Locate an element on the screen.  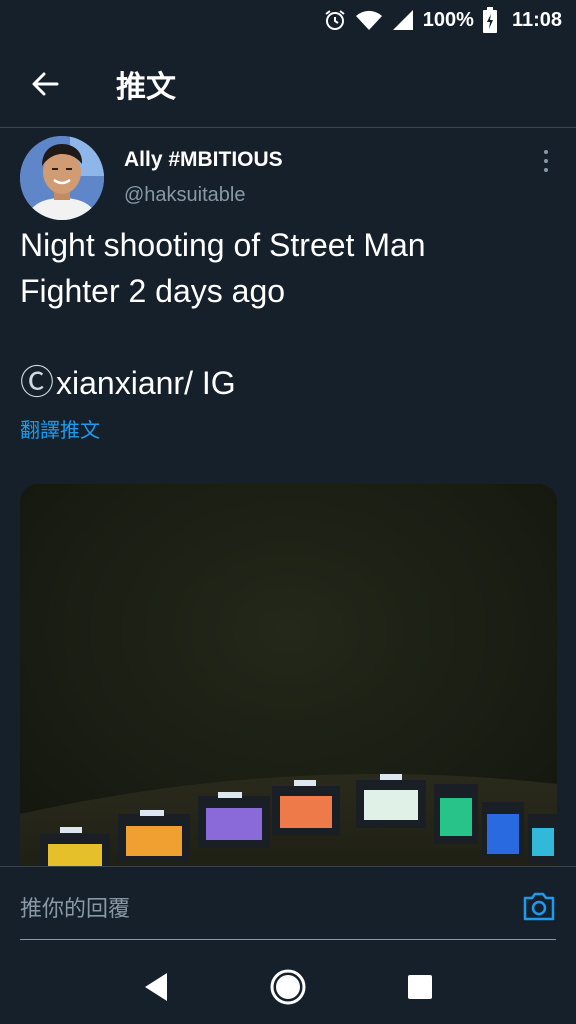
nav-recents-icon is located at coordinates (420, 987).